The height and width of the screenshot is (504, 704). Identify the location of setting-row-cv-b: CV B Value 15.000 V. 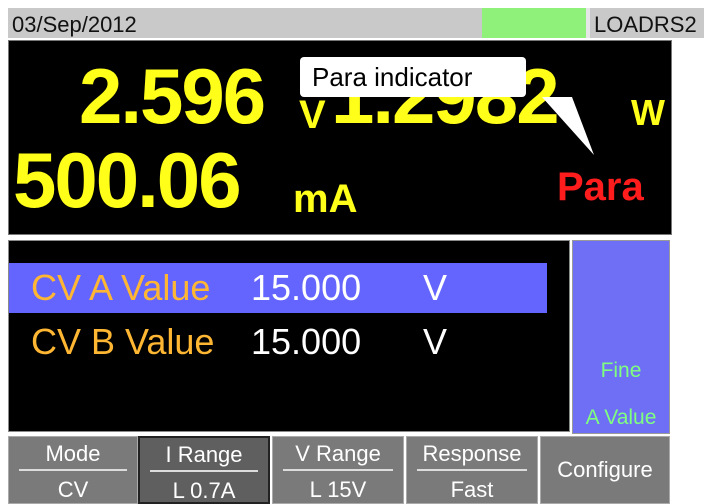
(278, 342).